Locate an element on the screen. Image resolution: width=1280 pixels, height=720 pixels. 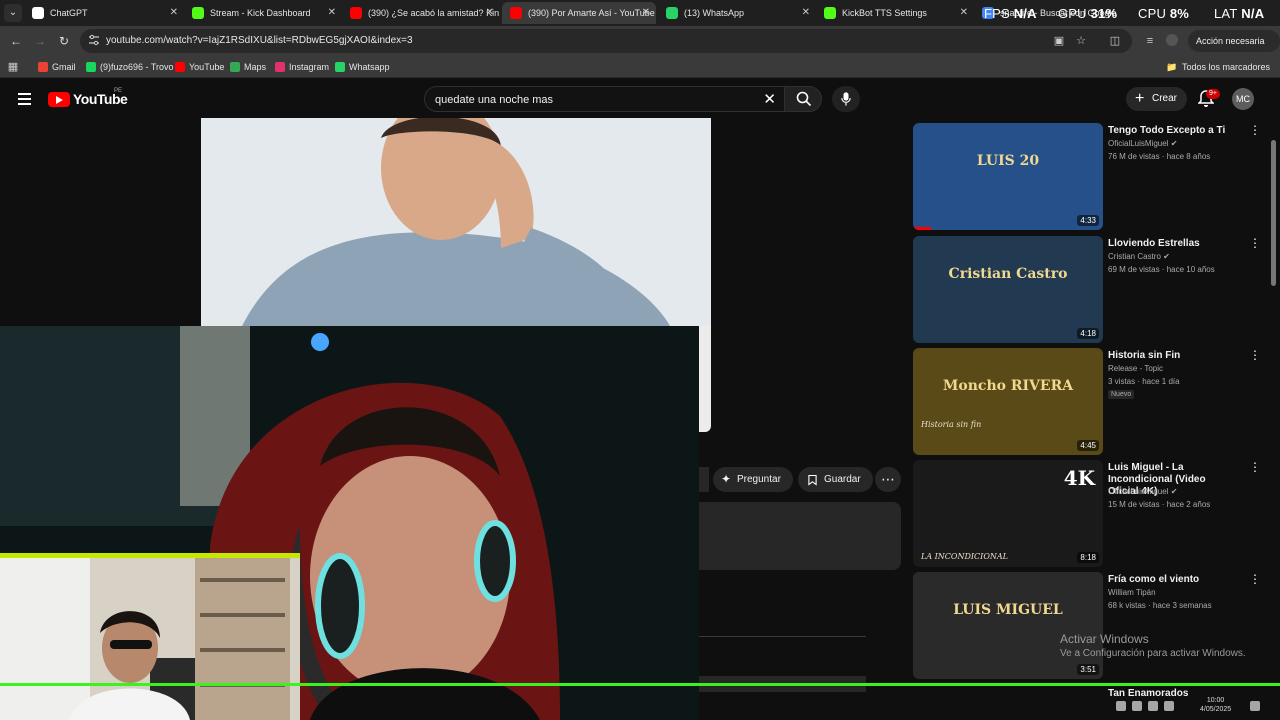
tab-title: ChatGPT is located at coordinates (69, 13).